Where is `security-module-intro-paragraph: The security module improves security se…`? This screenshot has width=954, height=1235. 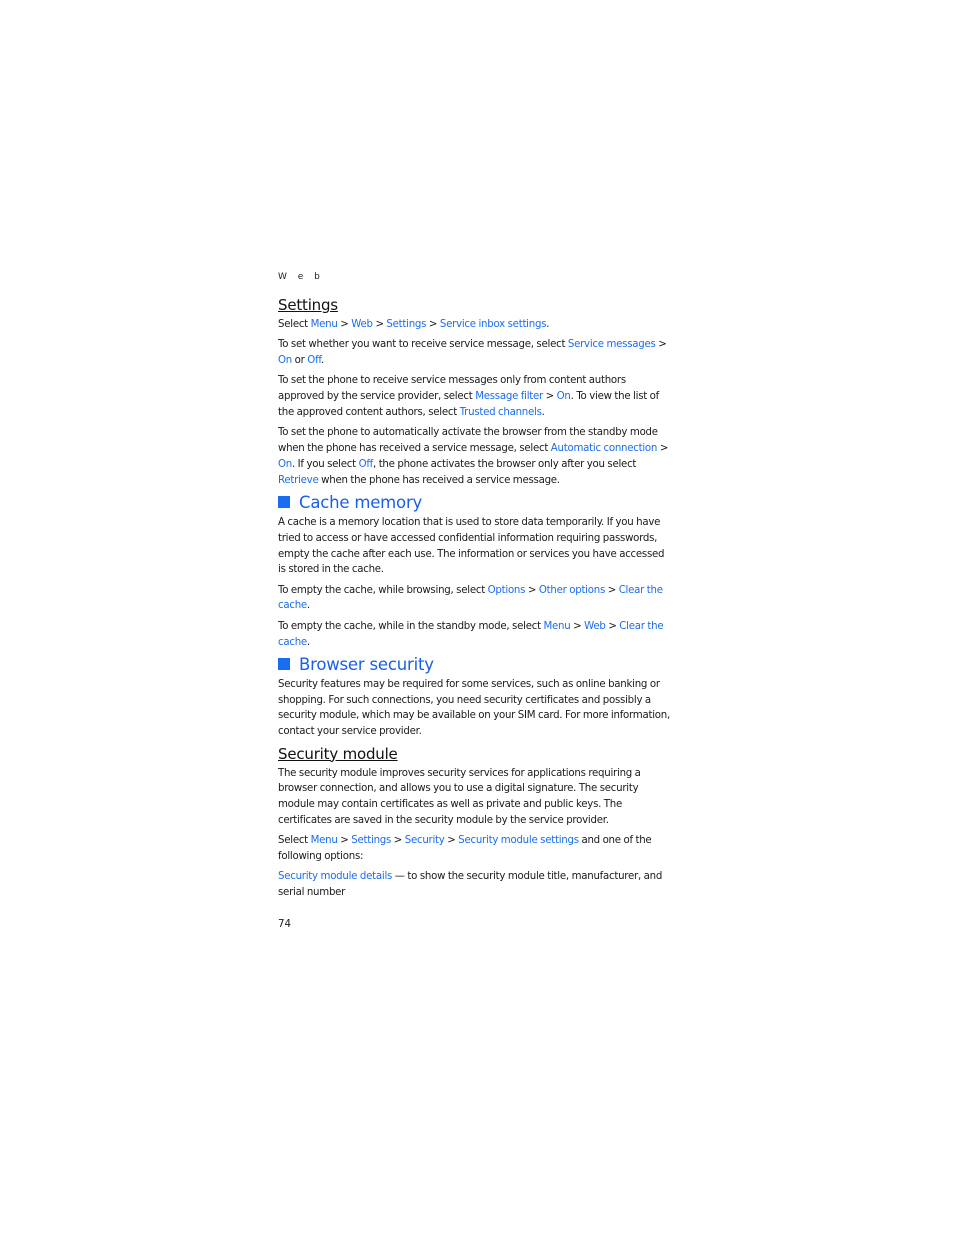
security-module-intro-paragraph: The security module improves security se… is located at coordinates (459, 796).